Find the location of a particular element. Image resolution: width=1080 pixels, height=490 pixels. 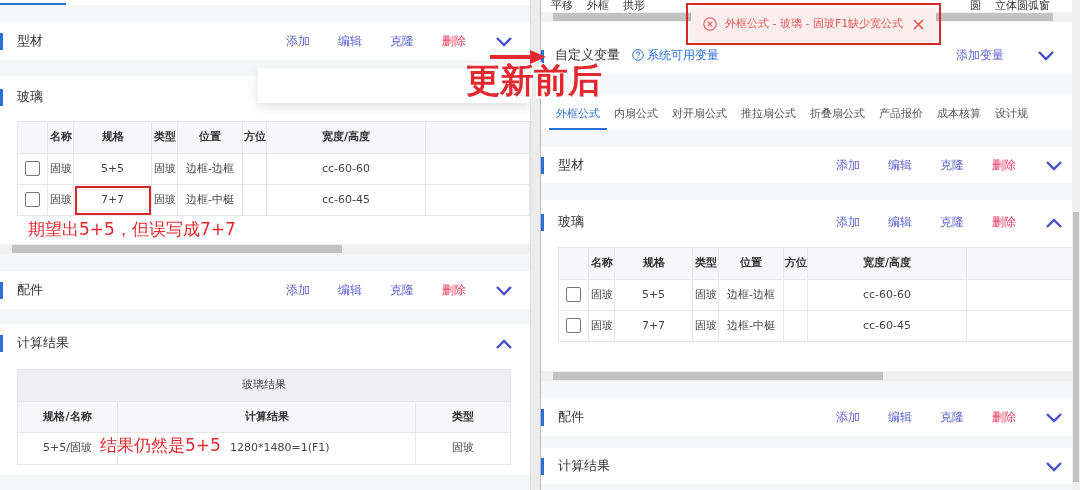

toast-message: 外框公式 - 玻璃 - 固玻F1缺少宽公式 is located at coordinates (814, 23).